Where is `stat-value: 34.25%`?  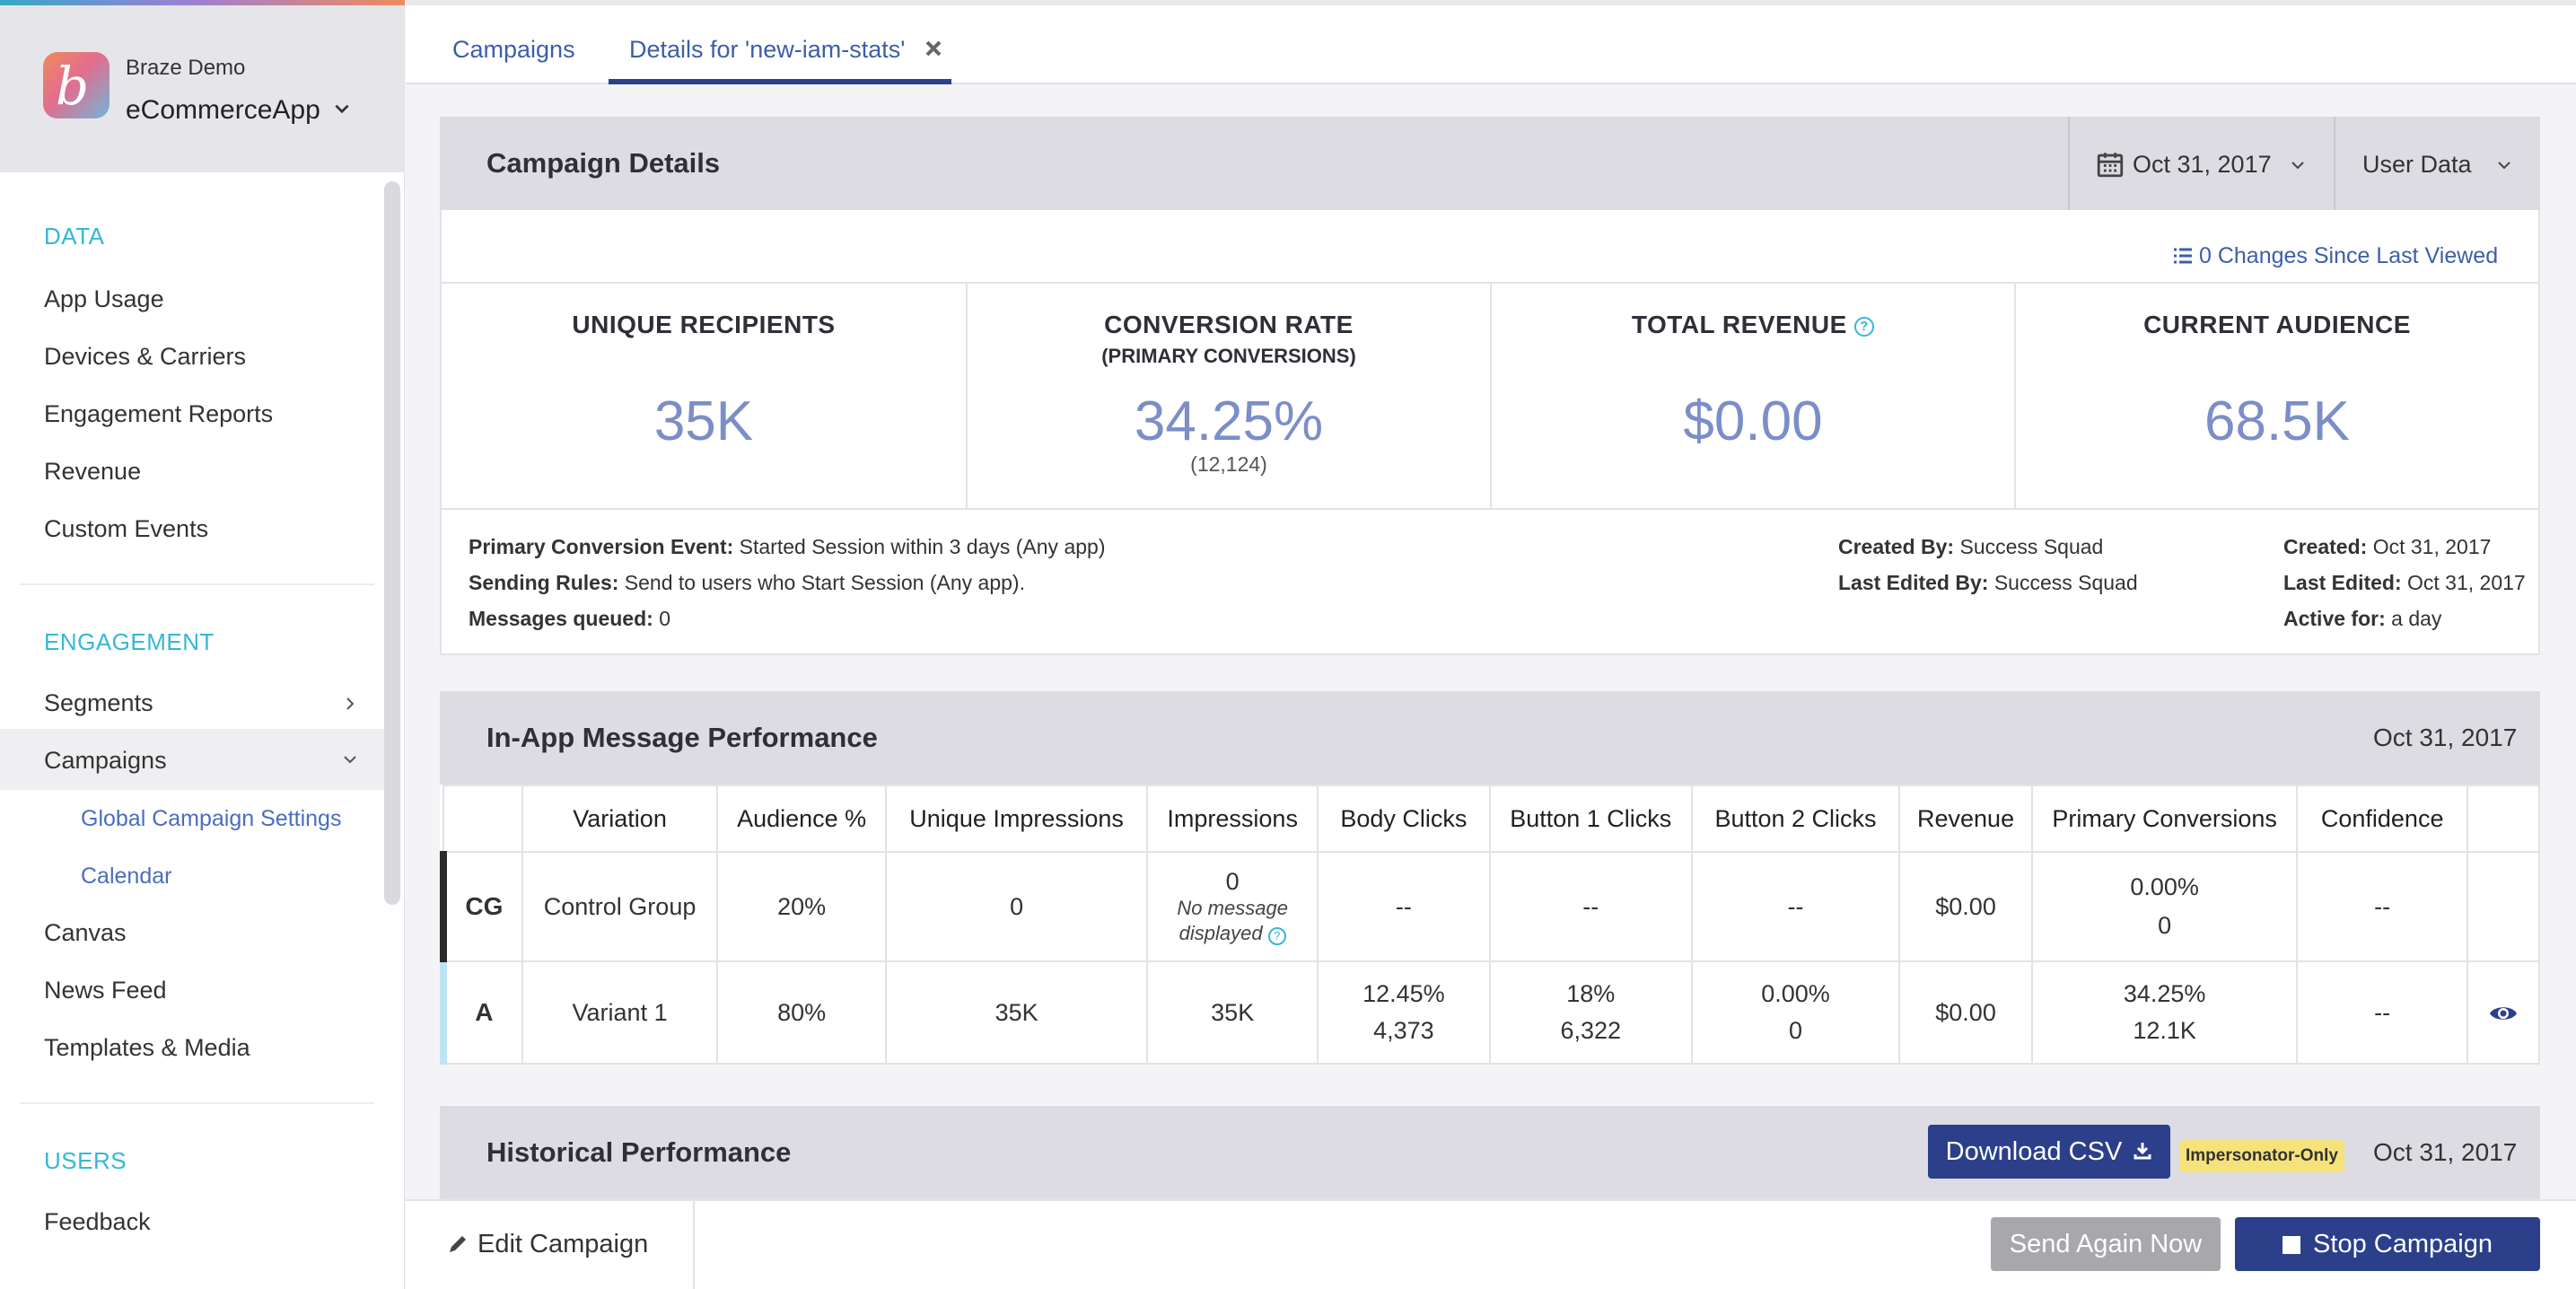 stat-value: 34.25% is located at coordinates (1229, 421).